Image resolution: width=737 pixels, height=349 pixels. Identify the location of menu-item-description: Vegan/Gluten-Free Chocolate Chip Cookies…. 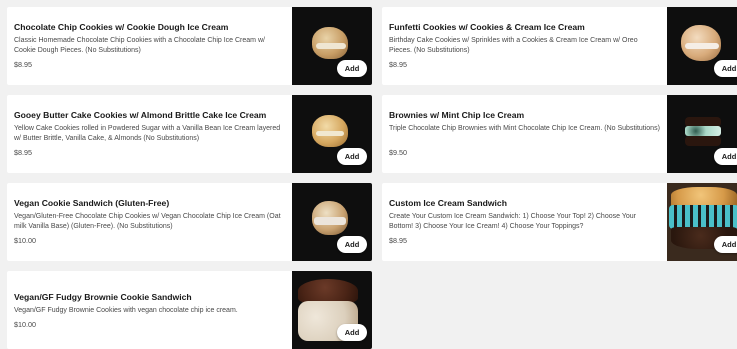
(147, 221).